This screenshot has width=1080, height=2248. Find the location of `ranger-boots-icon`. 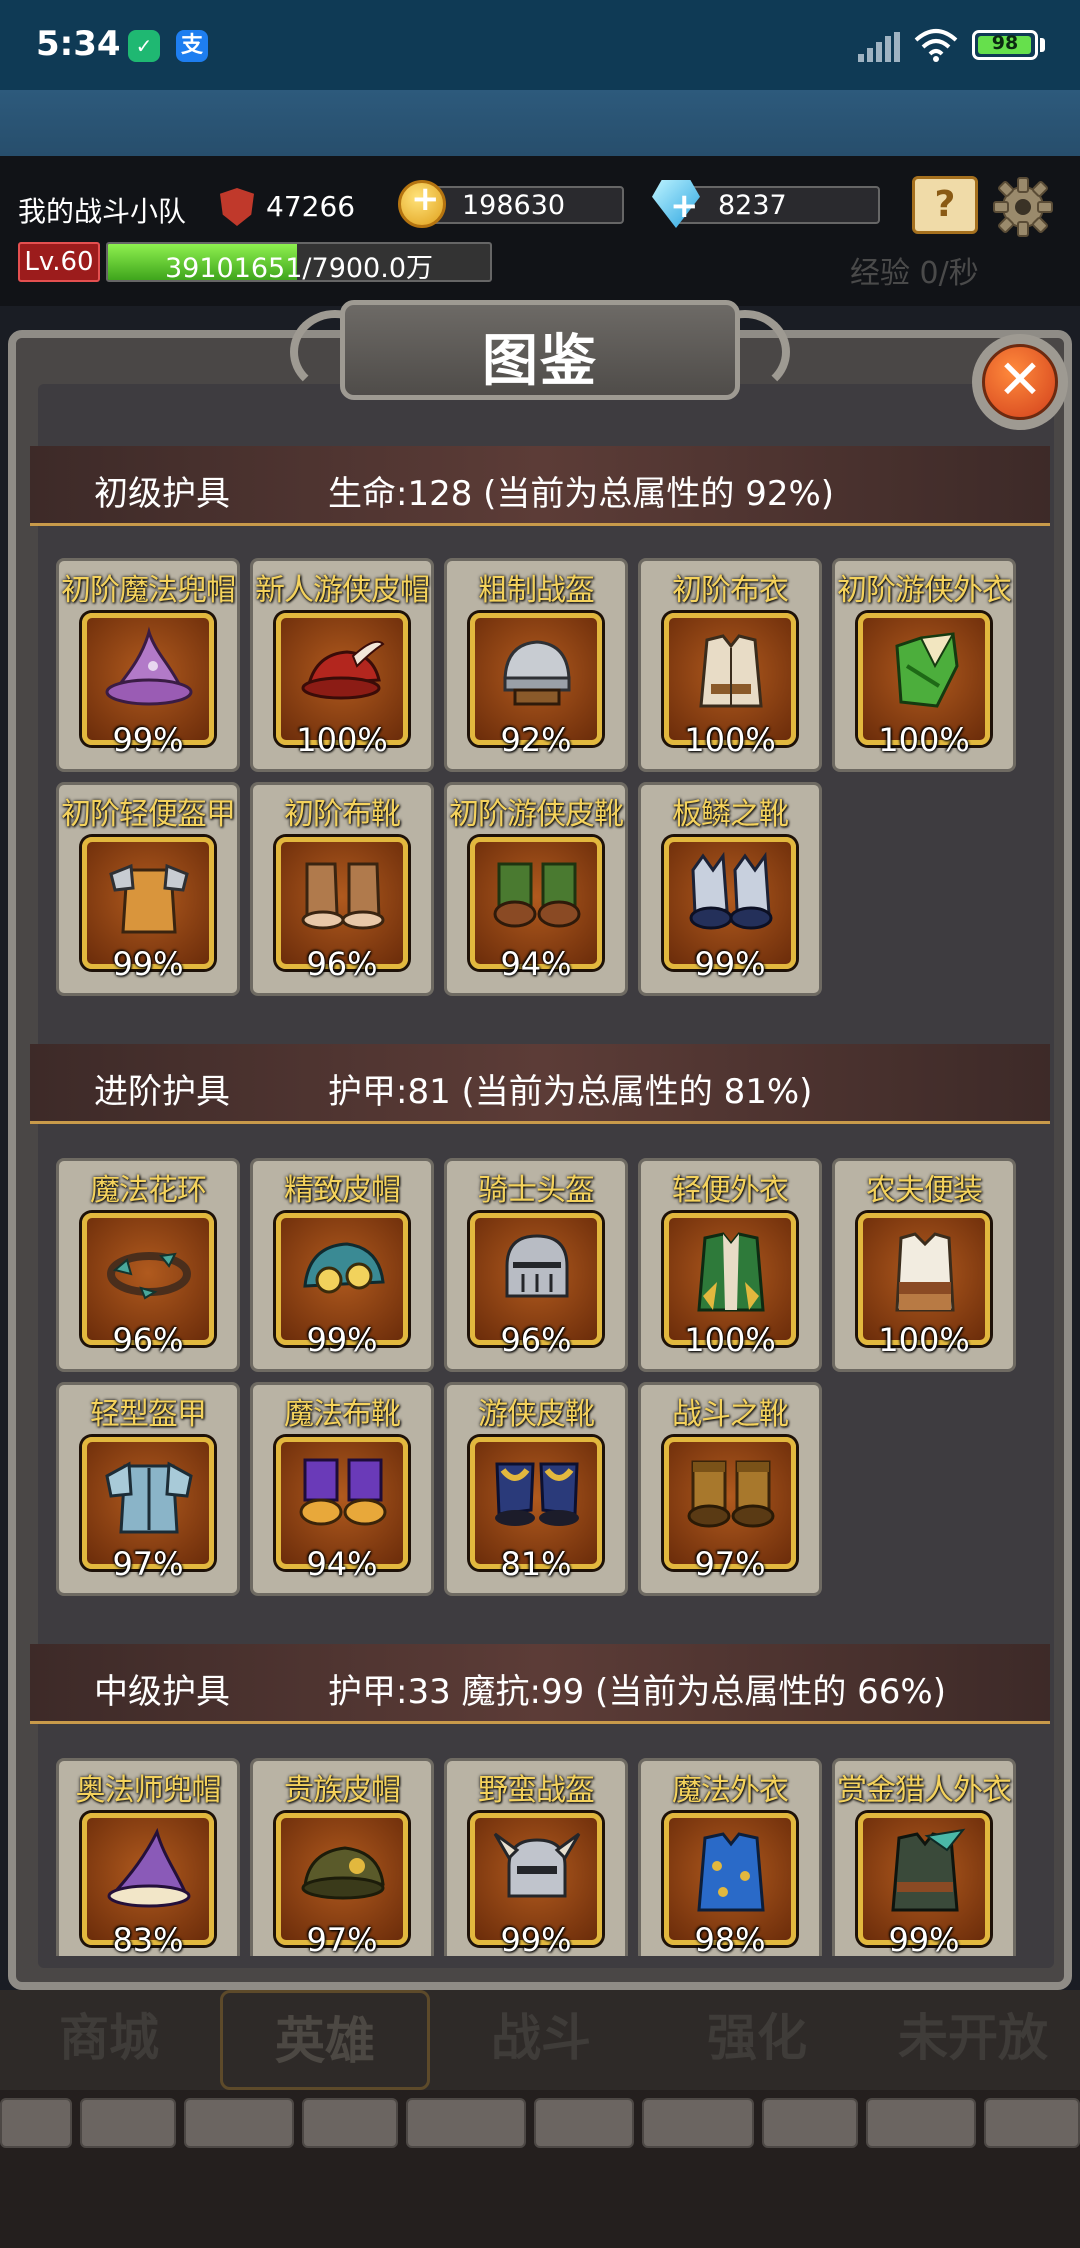

ranger-boots-icon is located at coordinates (537, 895).